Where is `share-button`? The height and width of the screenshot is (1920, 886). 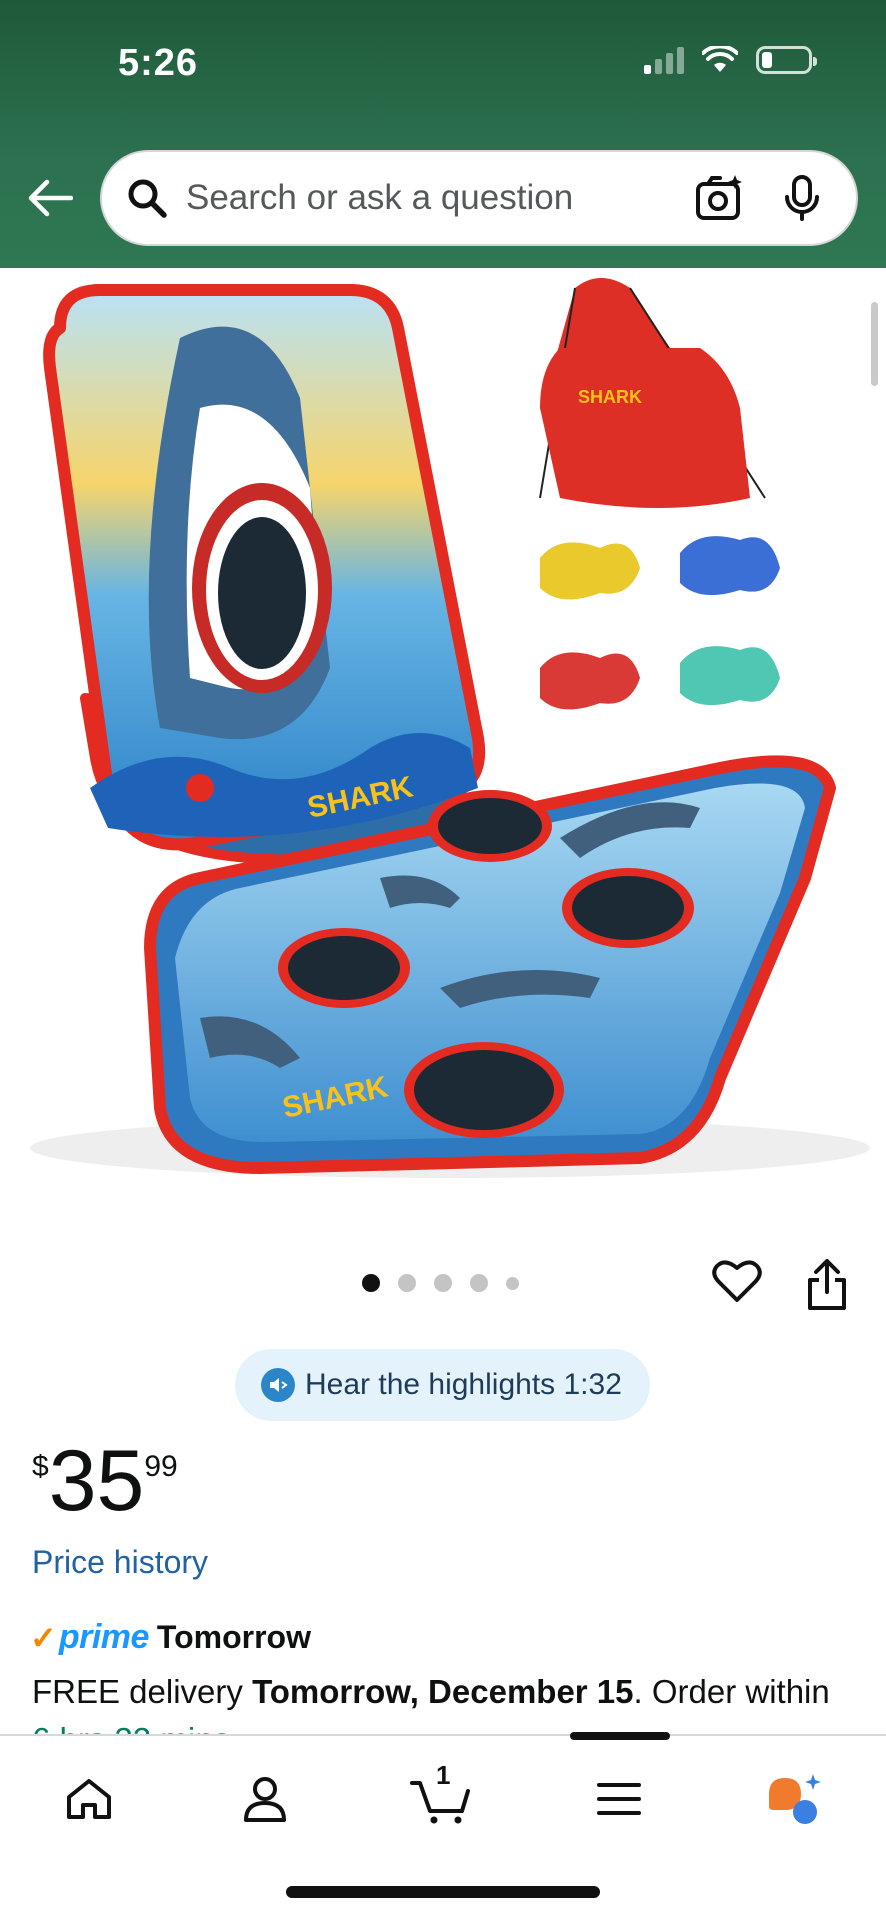 share-button is located at coordinates (827, 1285).